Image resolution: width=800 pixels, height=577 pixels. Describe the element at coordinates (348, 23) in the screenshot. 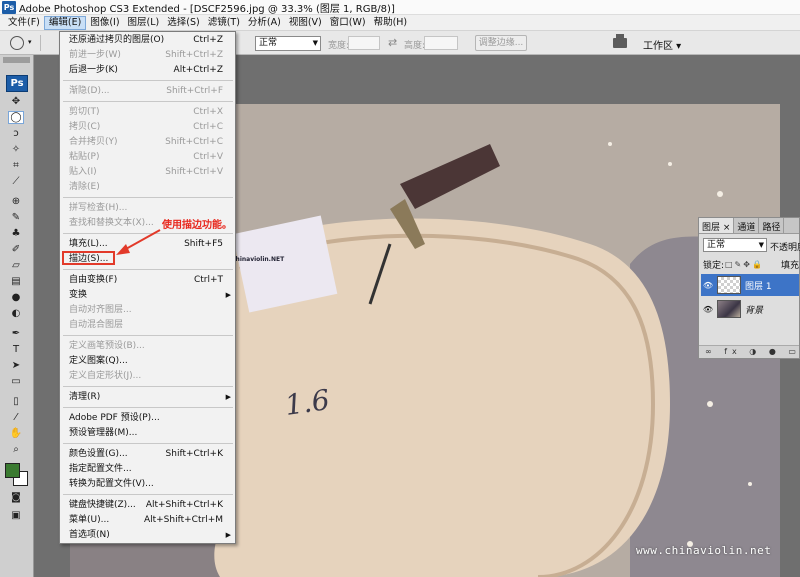

I see `menu-window: 窗口(W)` at that location.